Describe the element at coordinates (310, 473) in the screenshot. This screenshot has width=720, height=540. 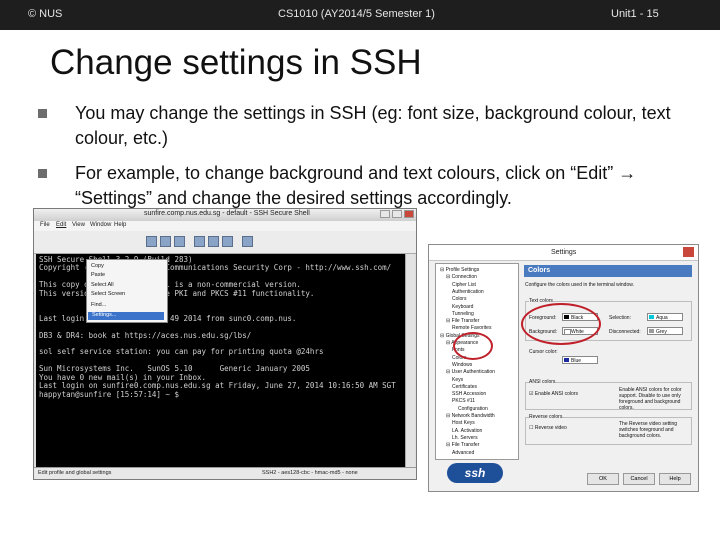
I see `status-connection: SSH2 - aes128-cbc - hmac-md5 - none` at that location.